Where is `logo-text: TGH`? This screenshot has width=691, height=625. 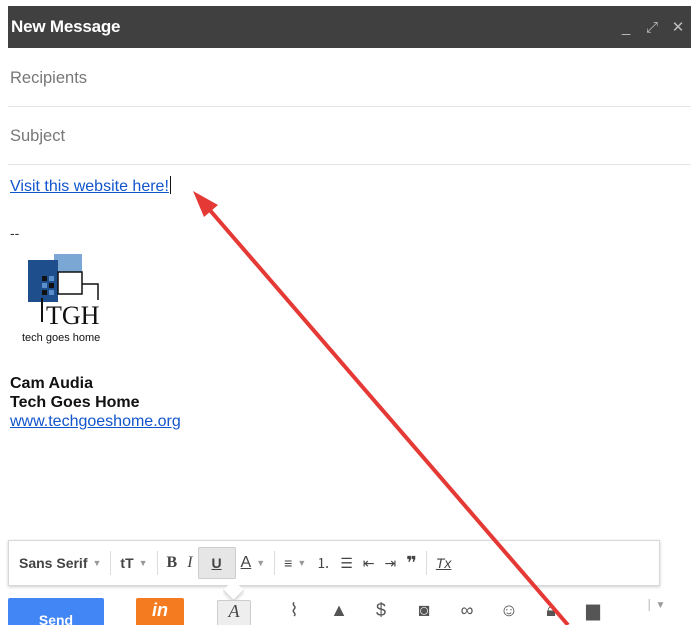
logo-text: TGH is located at coordinates (73, 315).